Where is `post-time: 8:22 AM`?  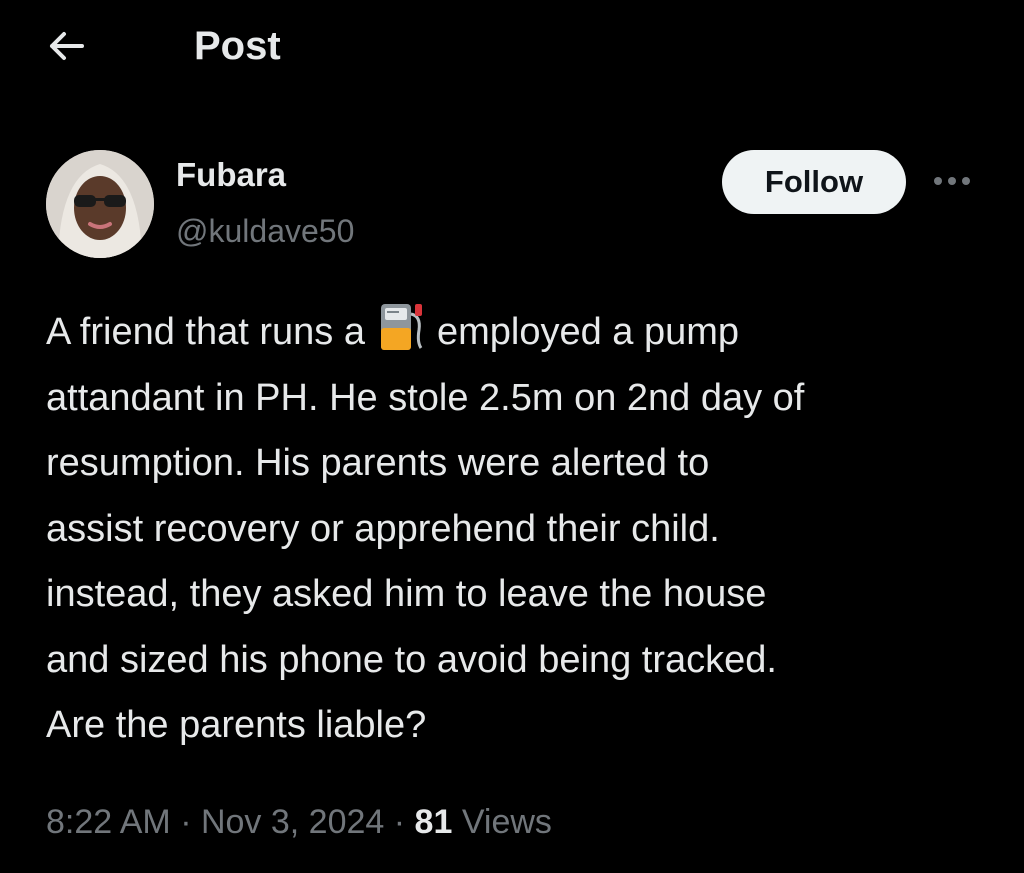 post-time: 8:22 AM is located at coordinates (108, 822).